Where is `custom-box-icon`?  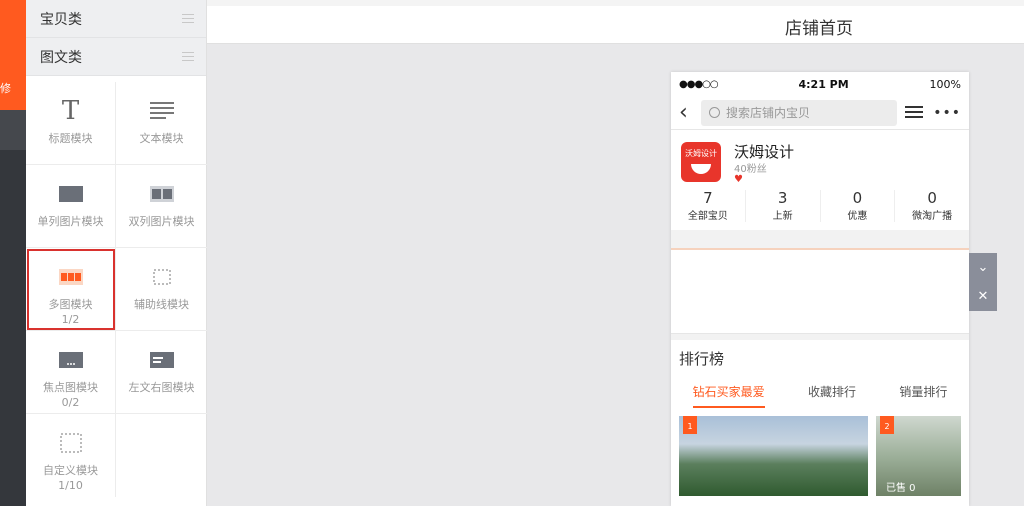 custom-box-icon is located at coordinates (71, 443).